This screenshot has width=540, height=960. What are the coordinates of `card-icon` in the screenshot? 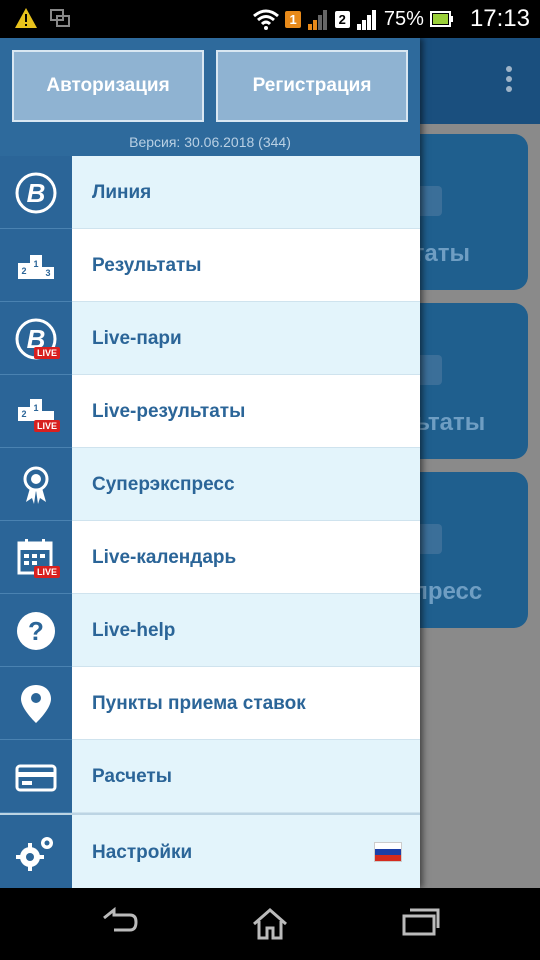 It's located at (36, 776).